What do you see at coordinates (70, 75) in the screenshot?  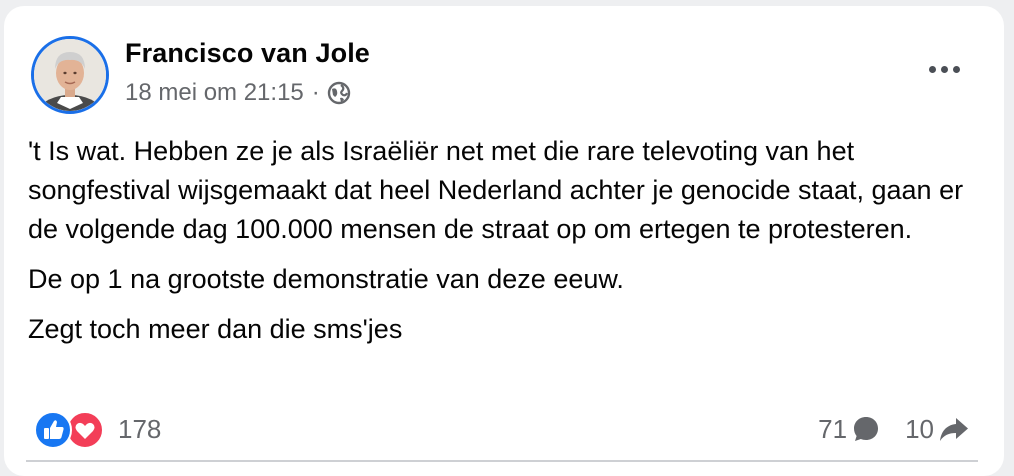 I see `avatar` at bounding box center [70, 75].